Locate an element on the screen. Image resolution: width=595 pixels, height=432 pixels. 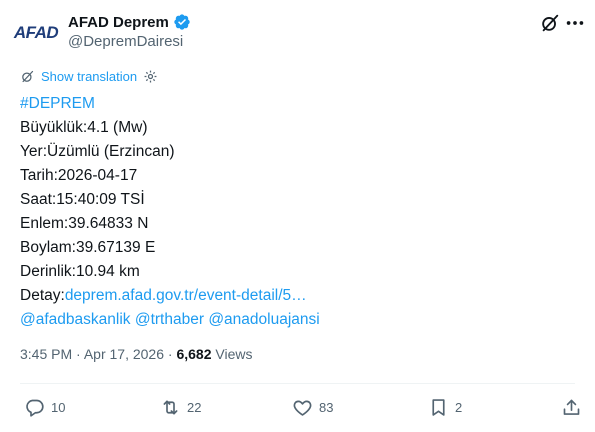
retweet-button: 22 is located at coordinates (180, 407).